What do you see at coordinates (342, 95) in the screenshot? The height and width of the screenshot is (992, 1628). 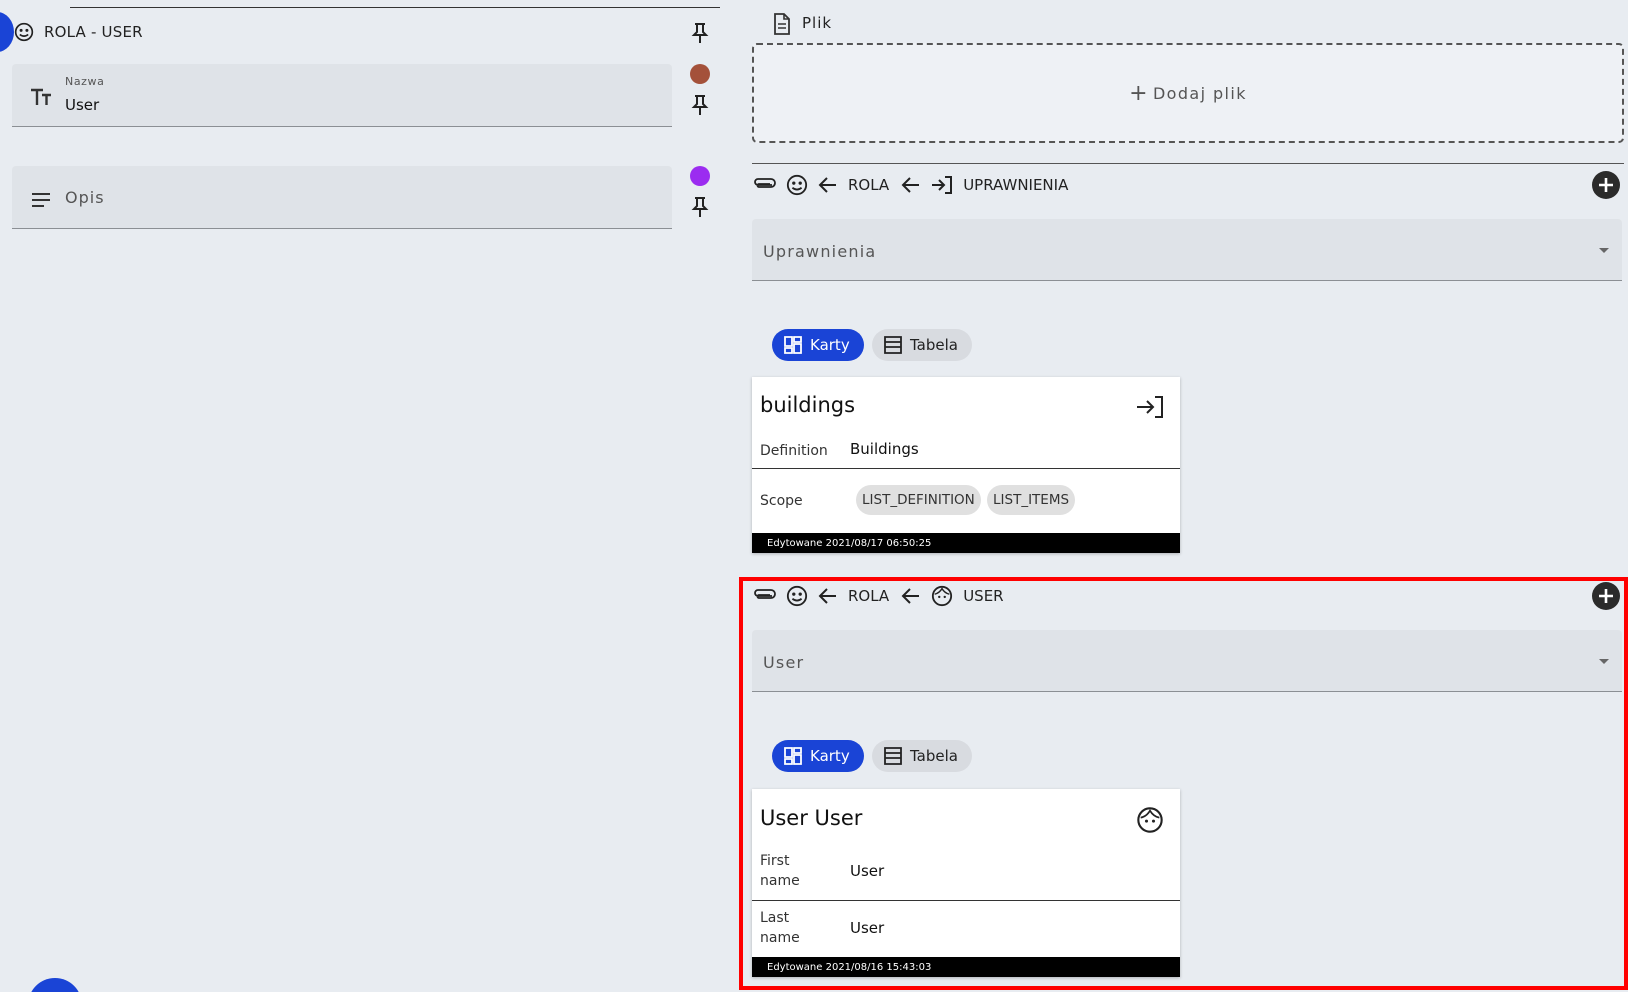 I see `name-field: Nazwa User` at bounding box center [342, 95].